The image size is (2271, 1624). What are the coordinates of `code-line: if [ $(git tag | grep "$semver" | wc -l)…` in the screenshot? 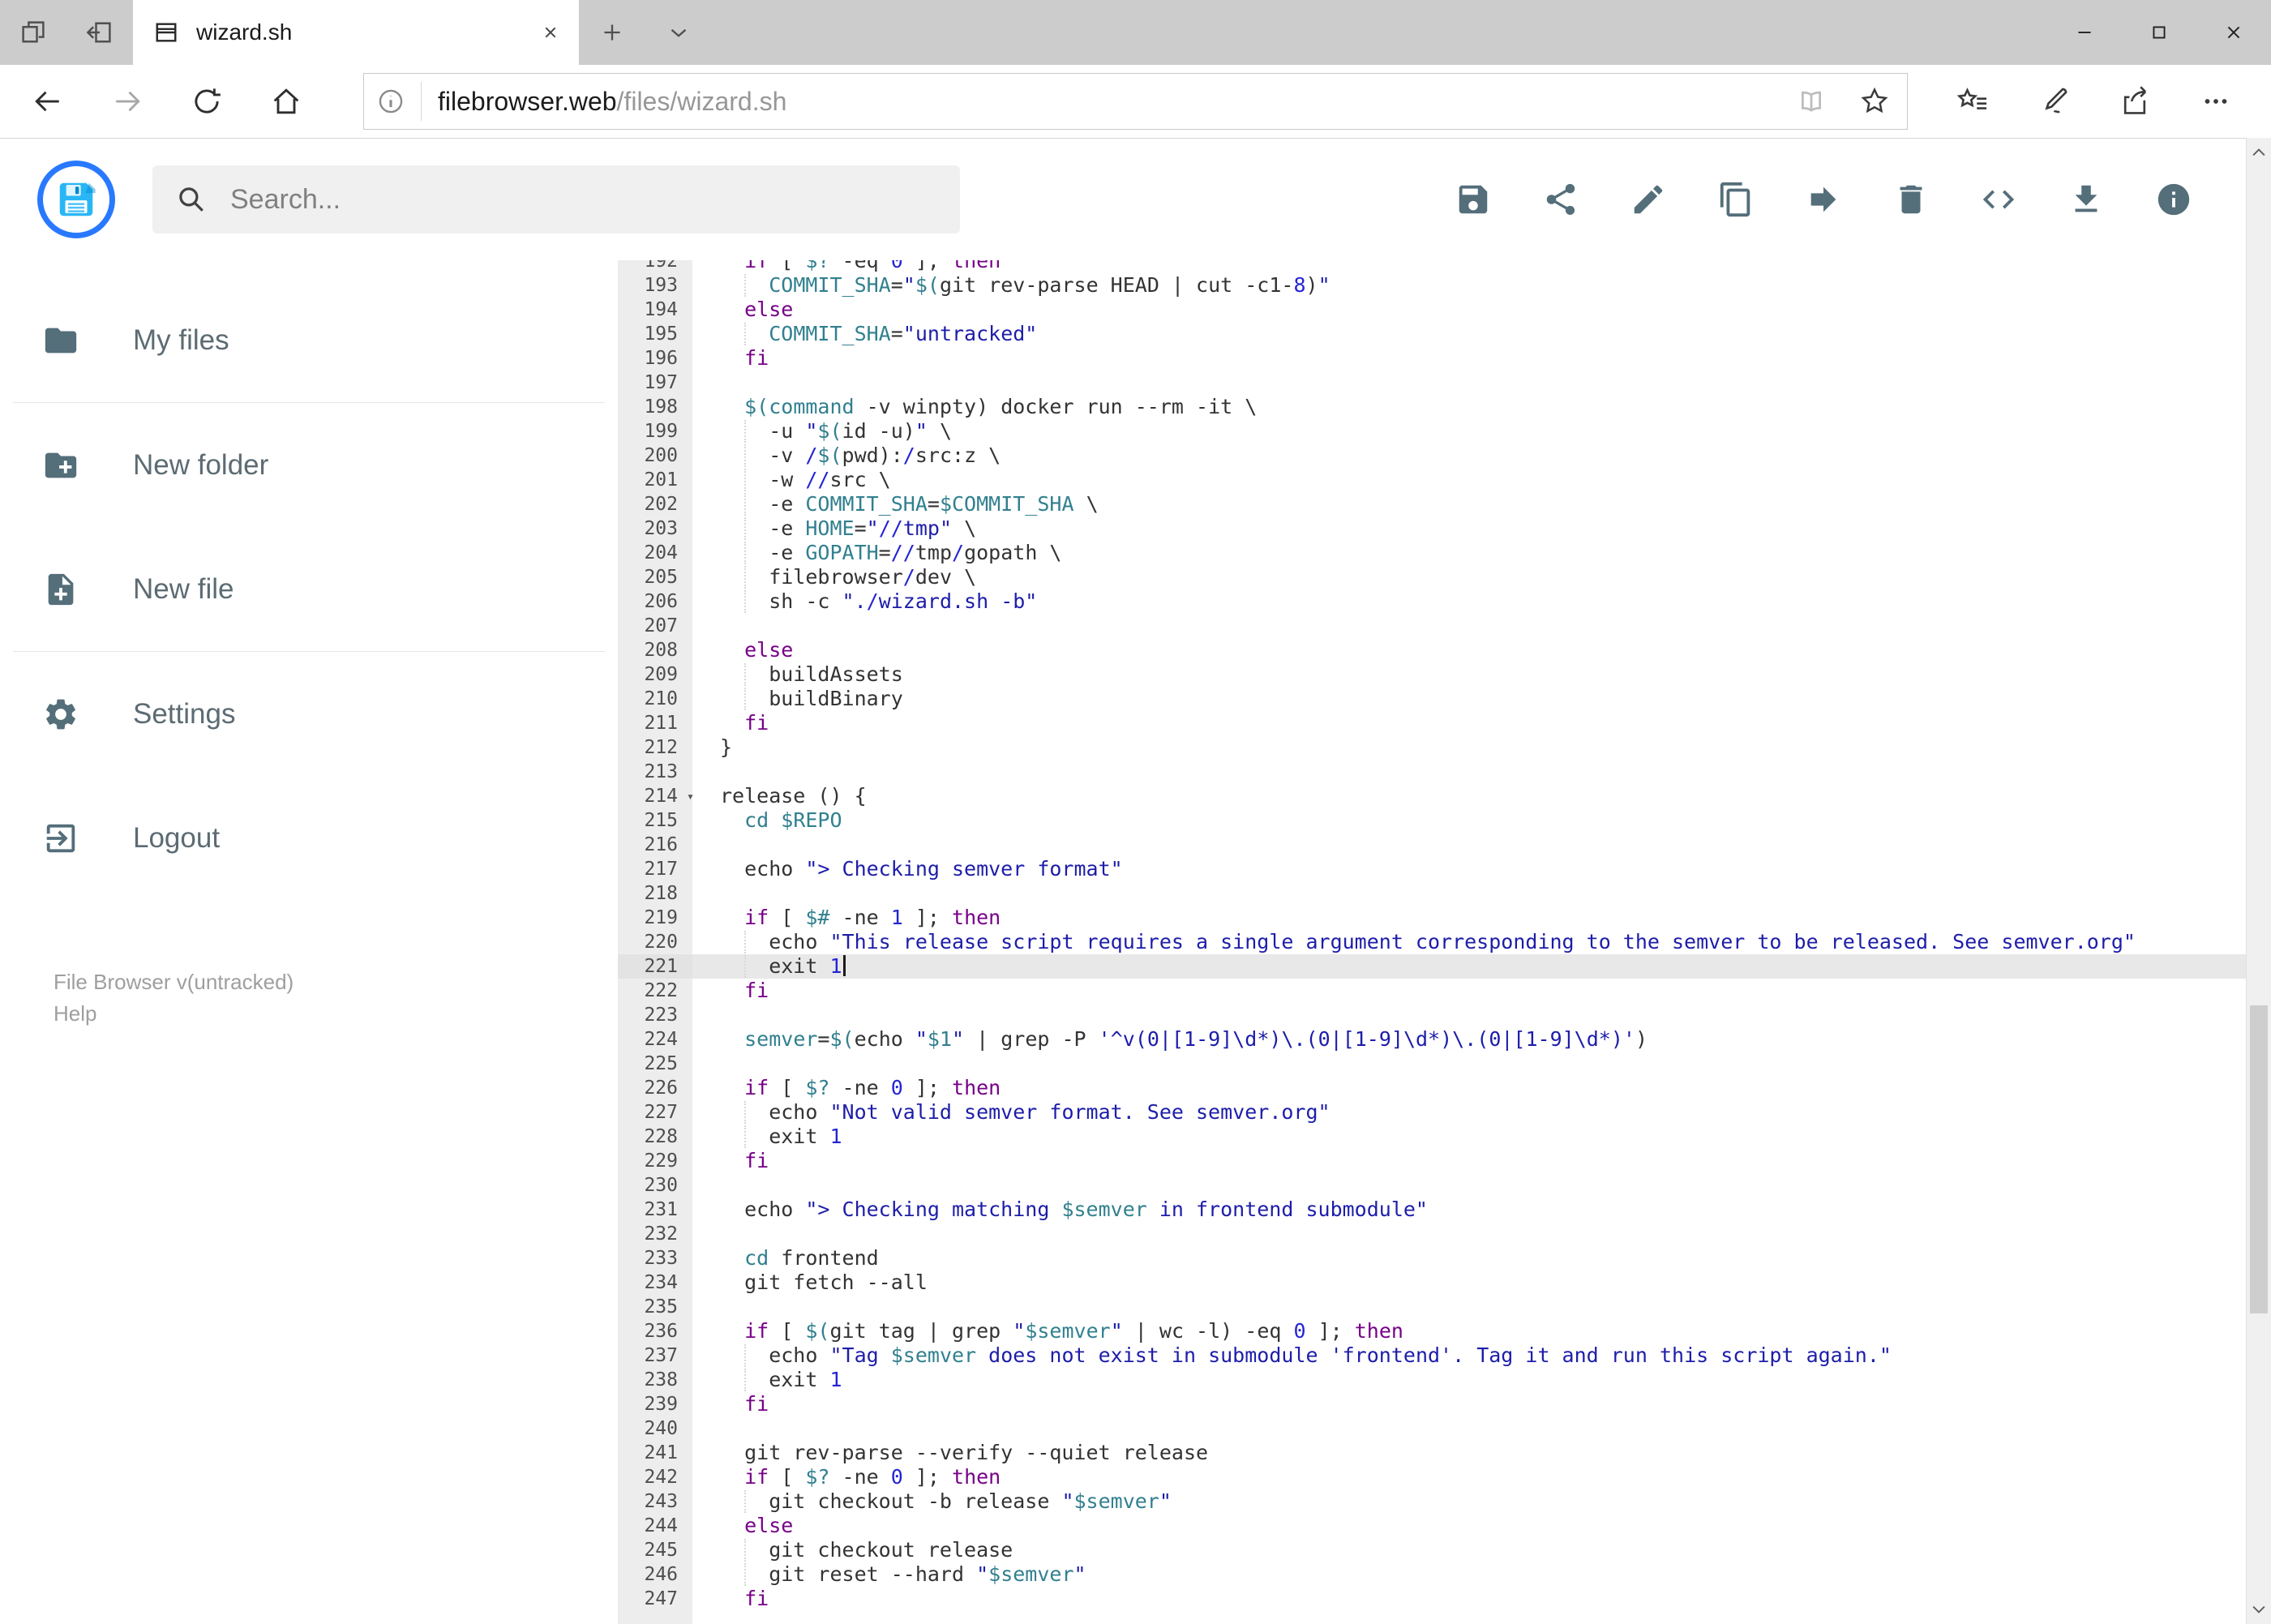 It's located at (1469, 1331).